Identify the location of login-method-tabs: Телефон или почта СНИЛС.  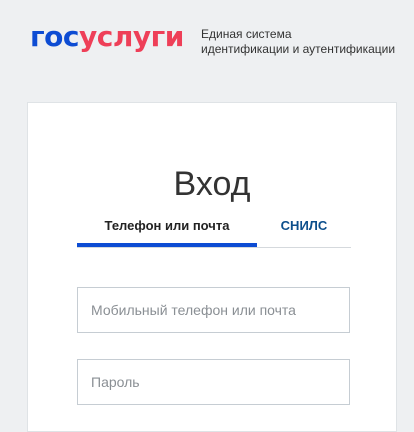
(214, 229).